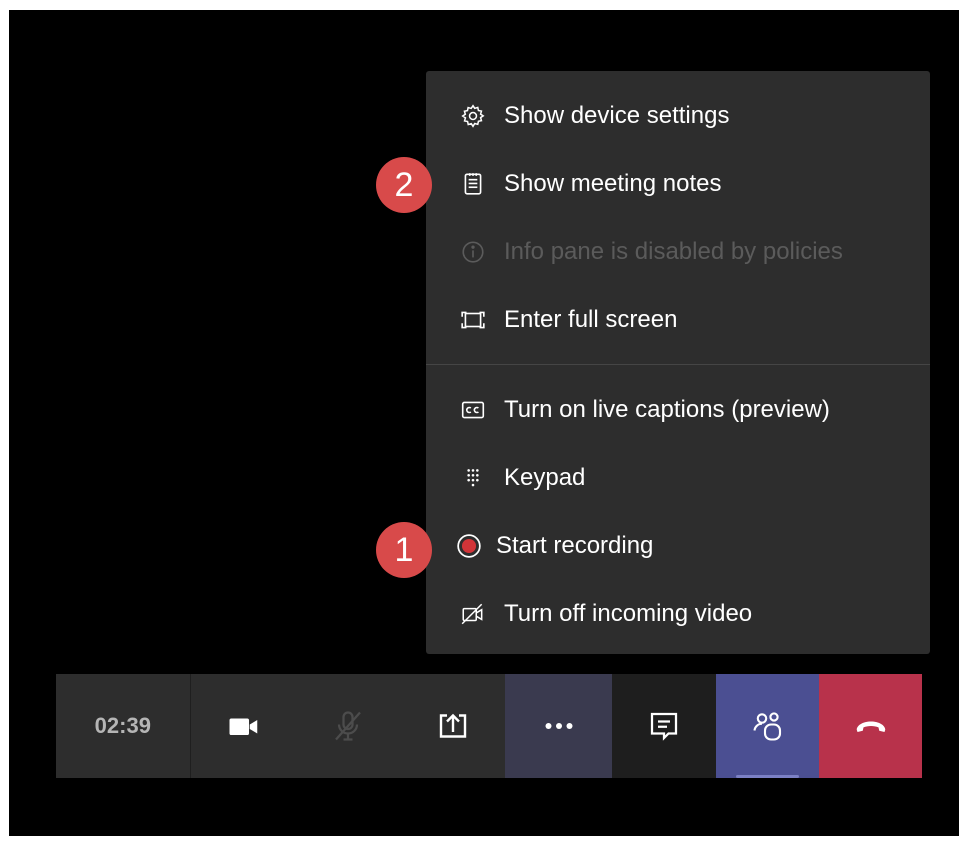 The image size is (967, 846). I want to click on video-off-icon, so click(473, 614).